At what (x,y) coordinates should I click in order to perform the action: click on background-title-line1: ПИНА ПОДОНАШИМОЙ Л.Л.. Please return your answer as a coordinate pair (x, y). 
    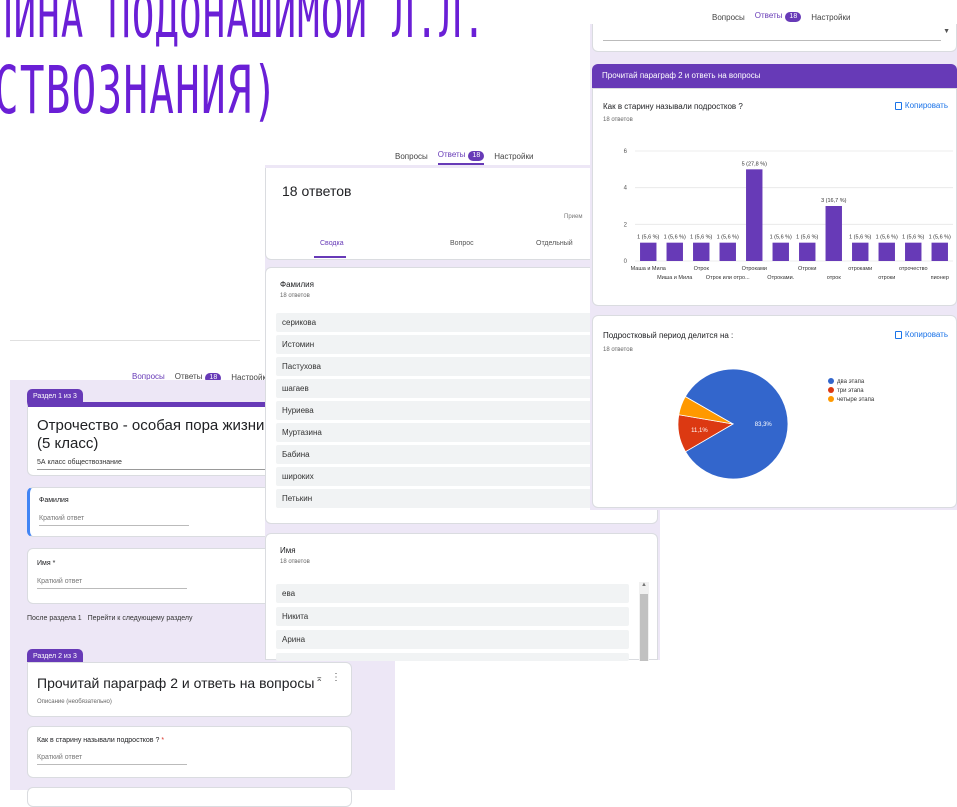
    Looking at the image, I should click on (243, 26).